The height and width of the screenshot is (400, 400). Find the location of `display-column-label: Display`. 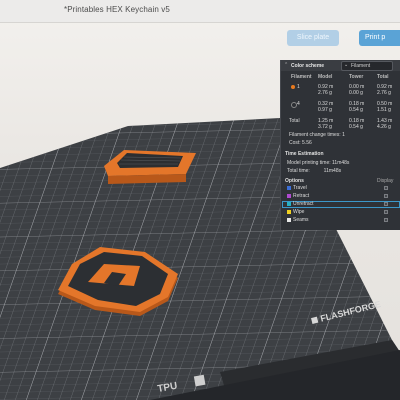

display-column-label: Display is located at coordinates (385, 181).